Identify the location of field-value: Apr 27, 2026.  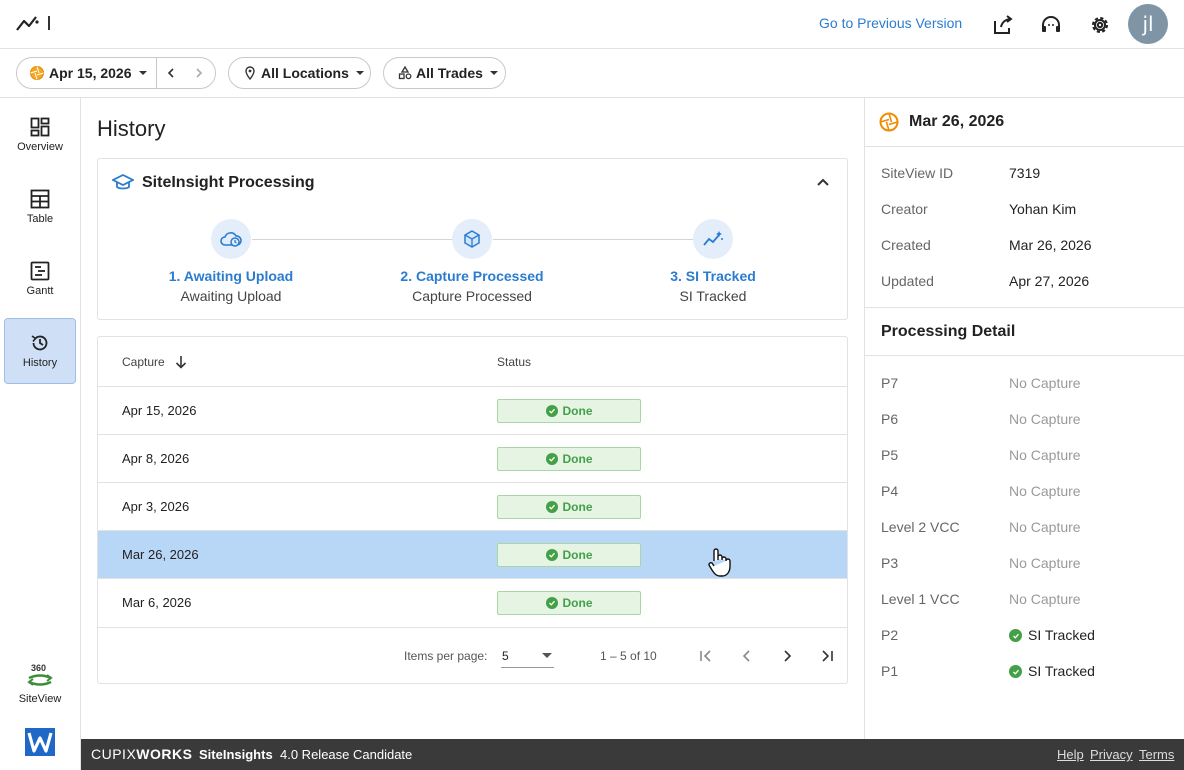
(1049, 281).